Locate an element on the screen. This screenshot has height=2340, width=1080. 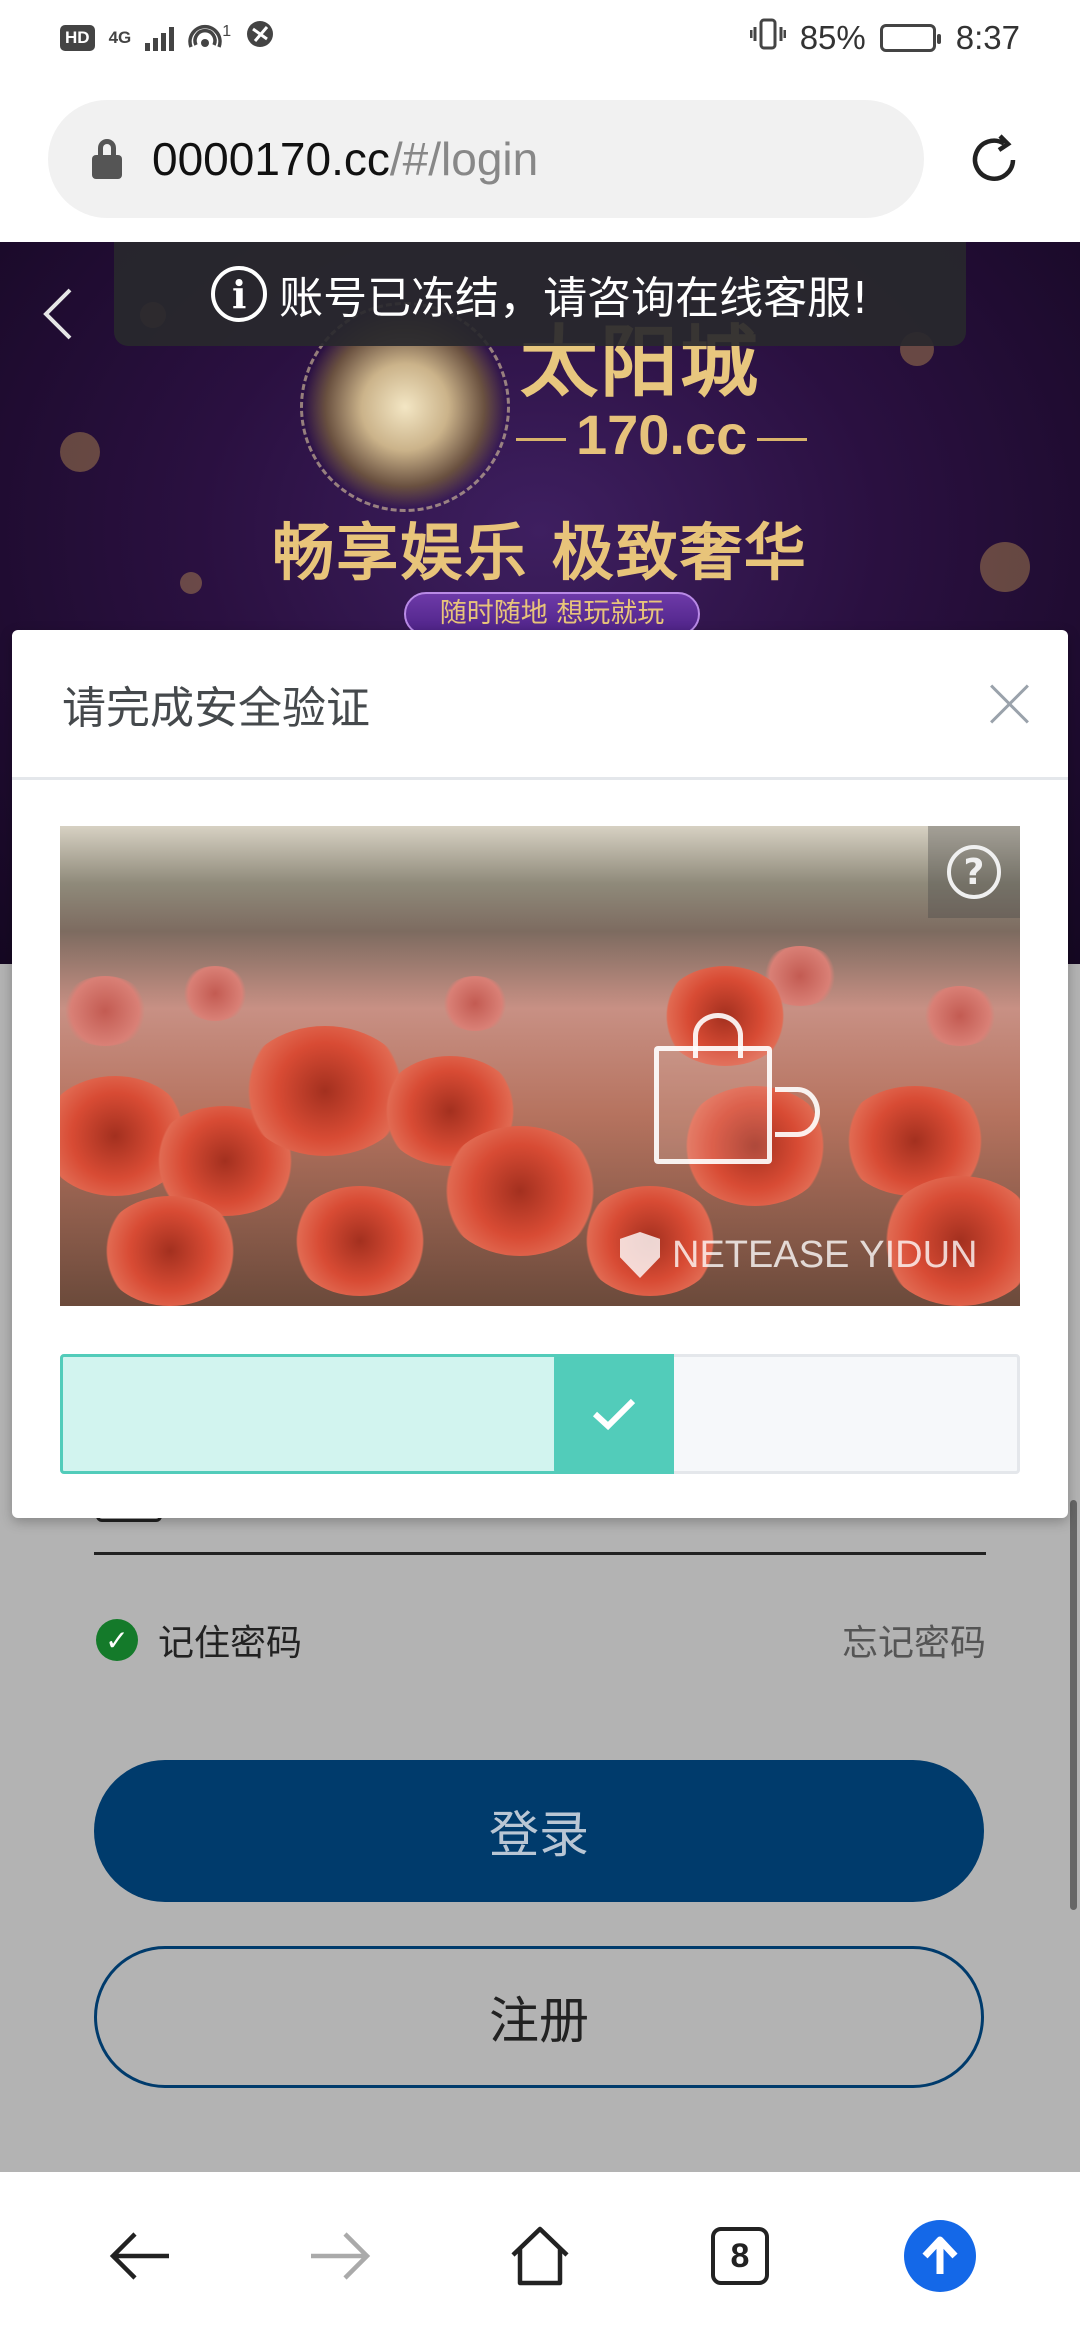
tabs-count-icon: 8 is located at coordinates (740, 2256).